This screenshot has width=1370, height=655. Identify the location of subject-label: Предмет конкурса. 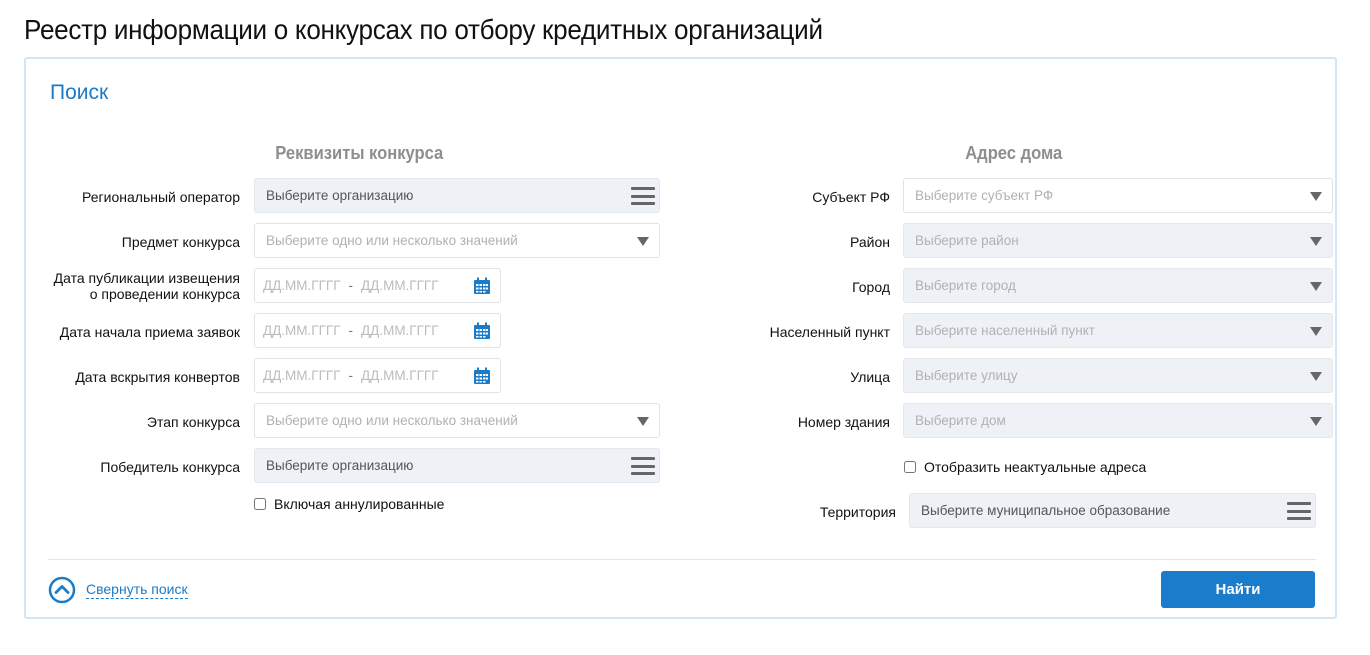
(180, 242).